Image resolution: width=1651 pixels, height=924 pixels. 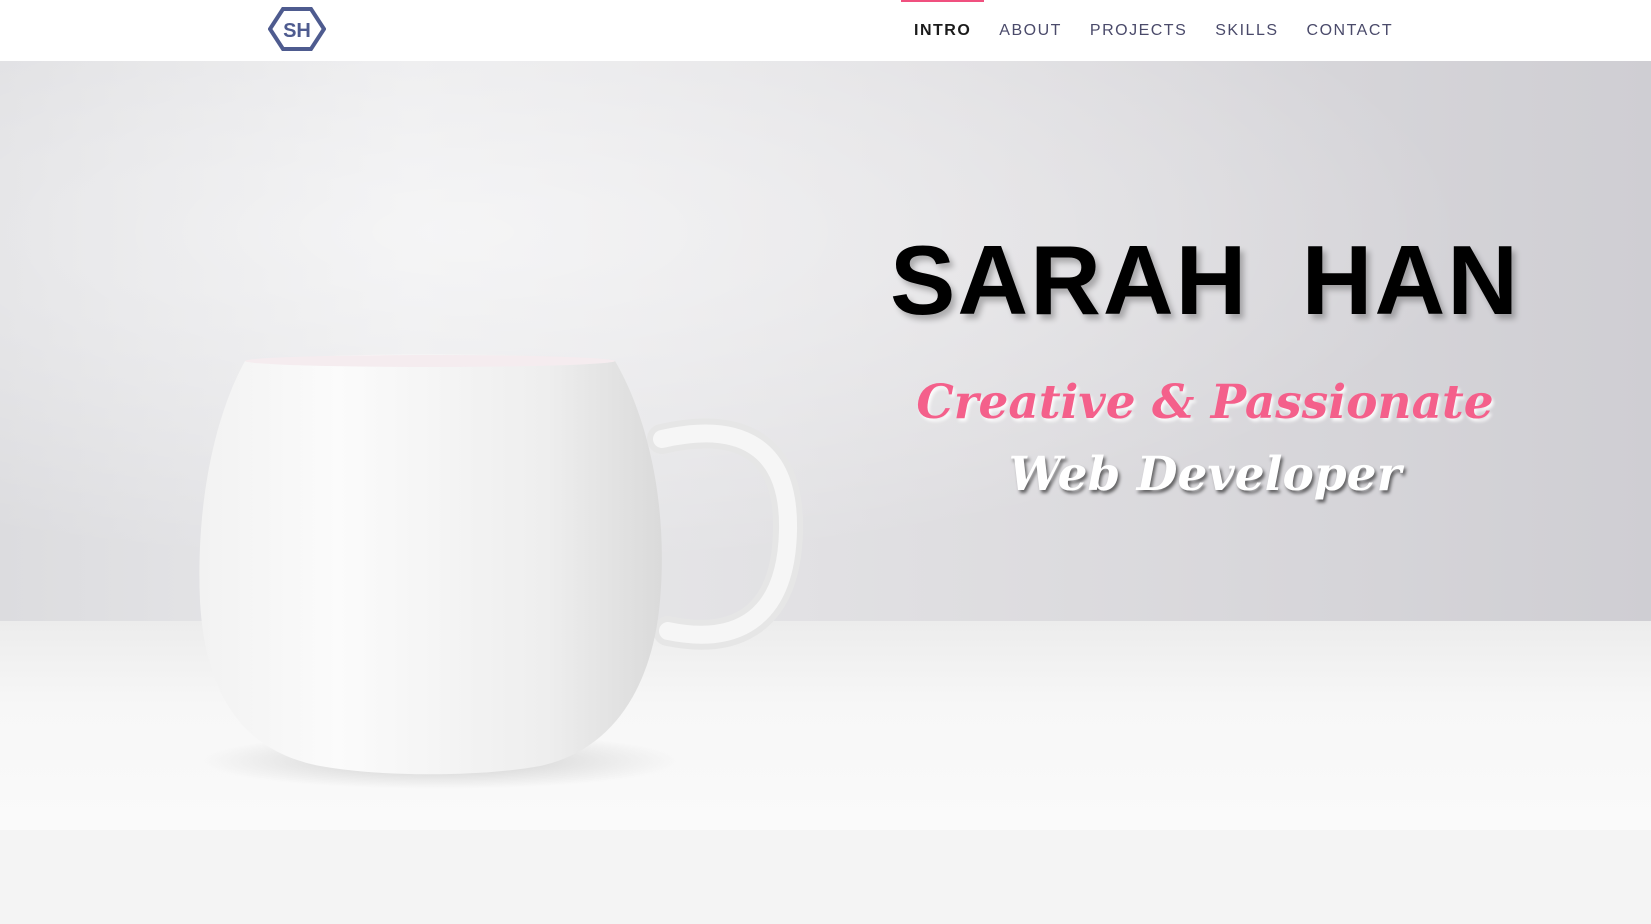 I want to click on logo-hexagon-icon: SH, so click(x=297, y=29).